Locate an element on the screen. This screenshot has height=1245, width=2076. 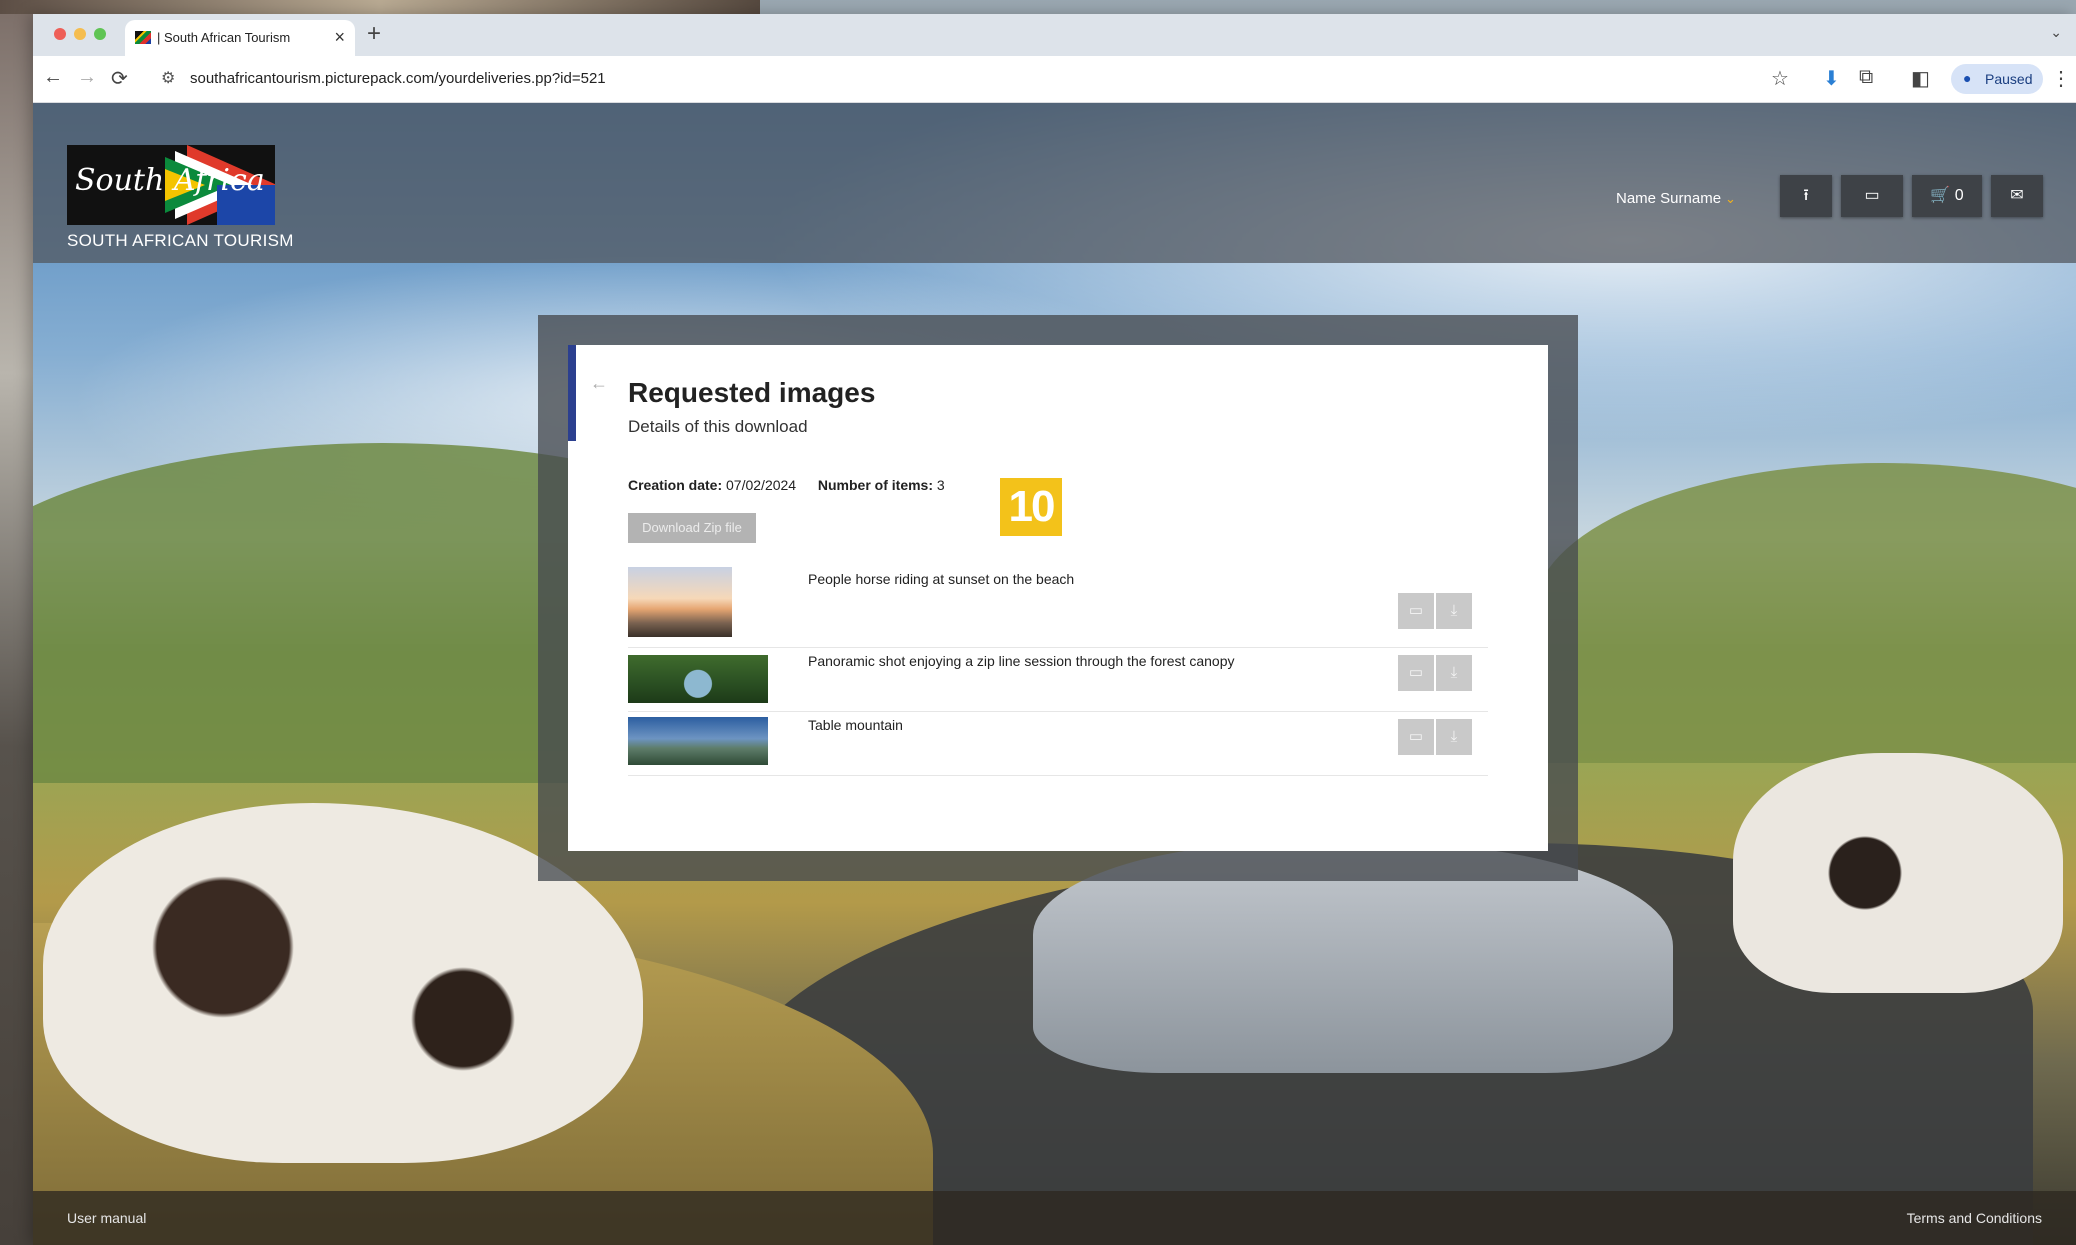
upload-icon: ⭱ is located at coordinates (1806, 195).